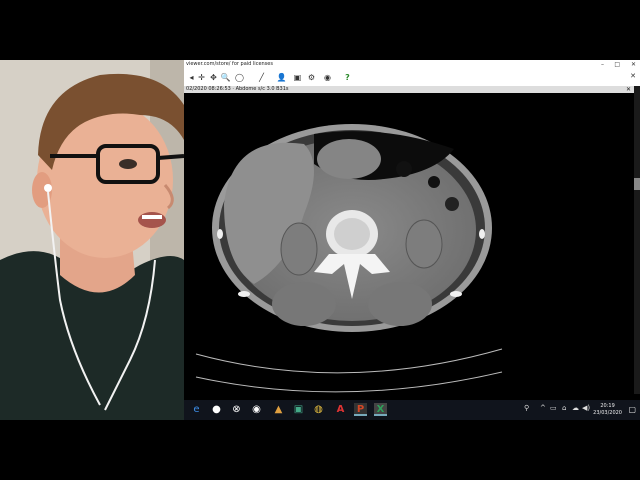 The image size is (640, 480). I want to click on paint-icon: ▲, so click(278, 409).